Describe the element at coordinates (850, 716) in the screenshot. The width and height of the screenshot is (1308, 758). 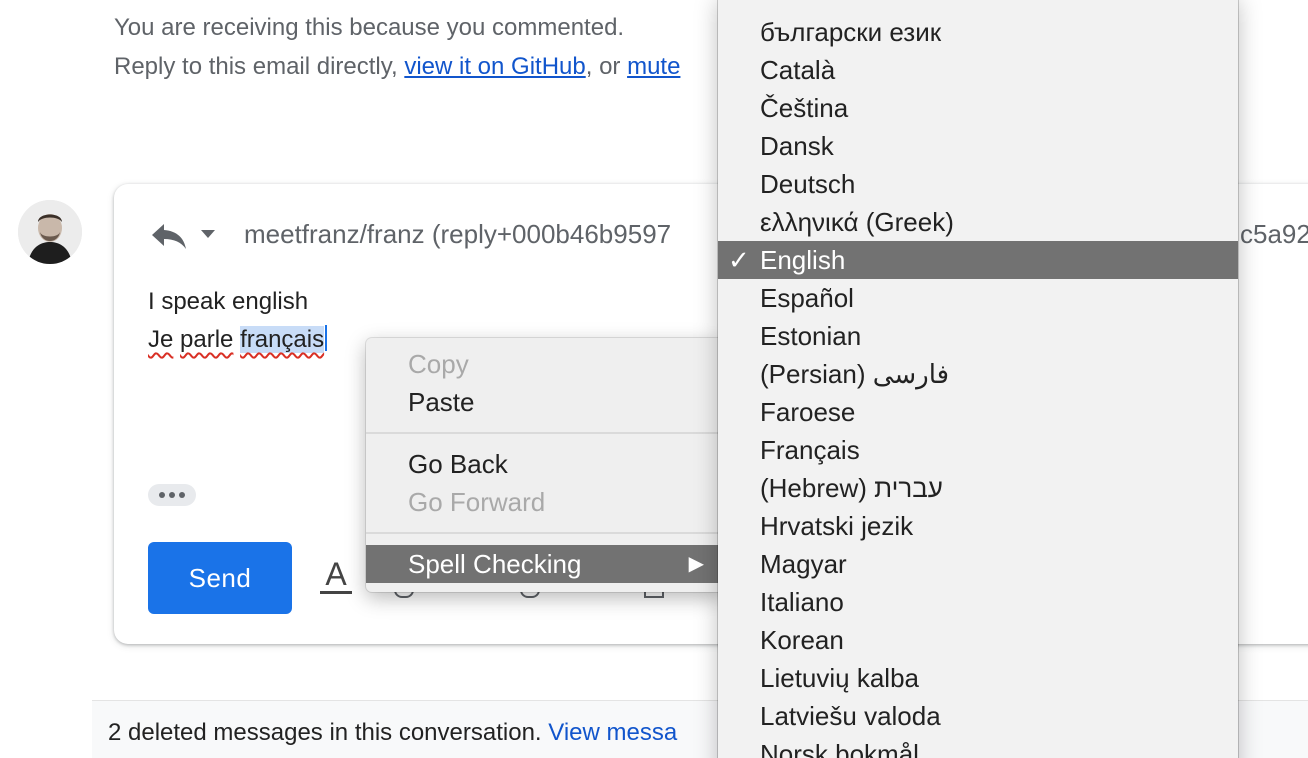
I see `language-label: Latviešu valoda` at that location.